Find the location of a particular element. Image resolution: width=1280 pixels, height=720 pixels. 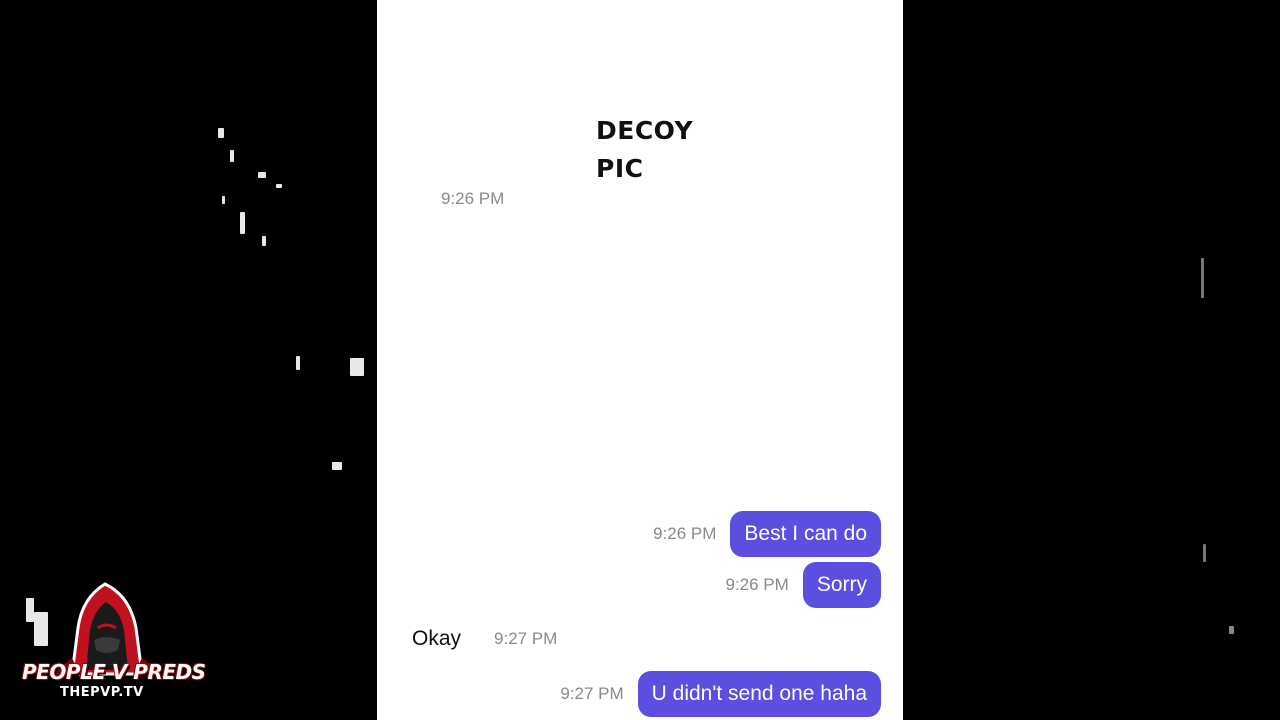

outgoing-message-bubble: U didn't send one haha is located at coordinates (759, 694).